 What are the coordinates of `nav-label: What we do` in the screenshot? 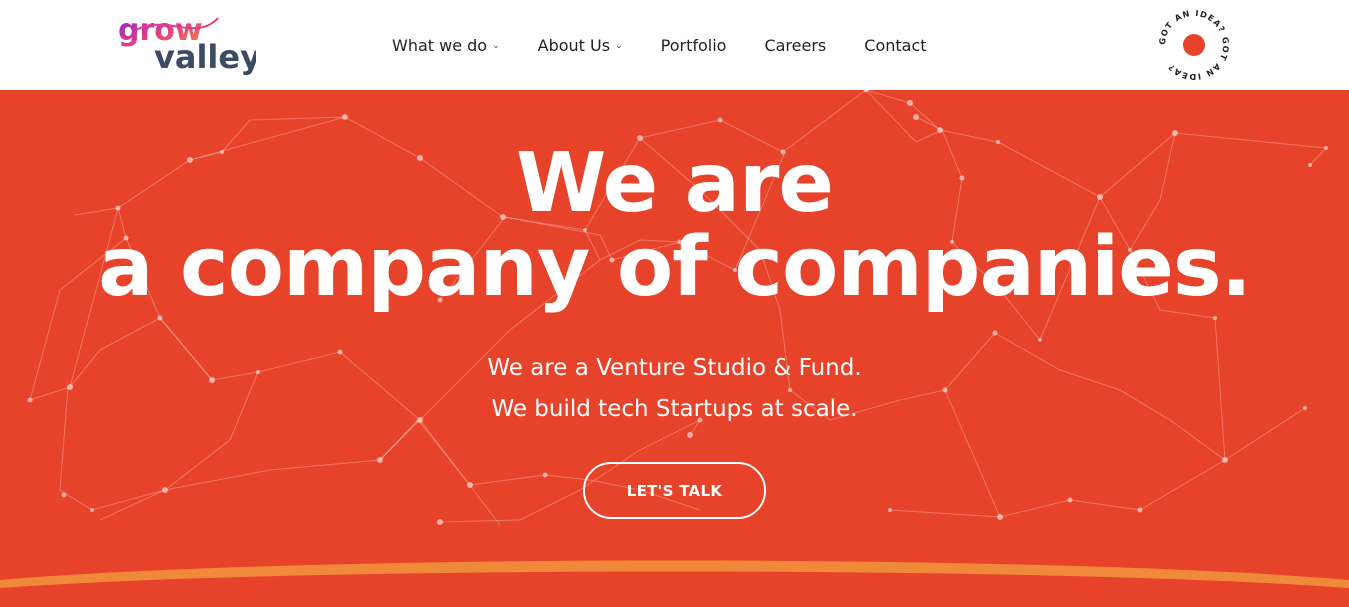 It's located at (440, 45).